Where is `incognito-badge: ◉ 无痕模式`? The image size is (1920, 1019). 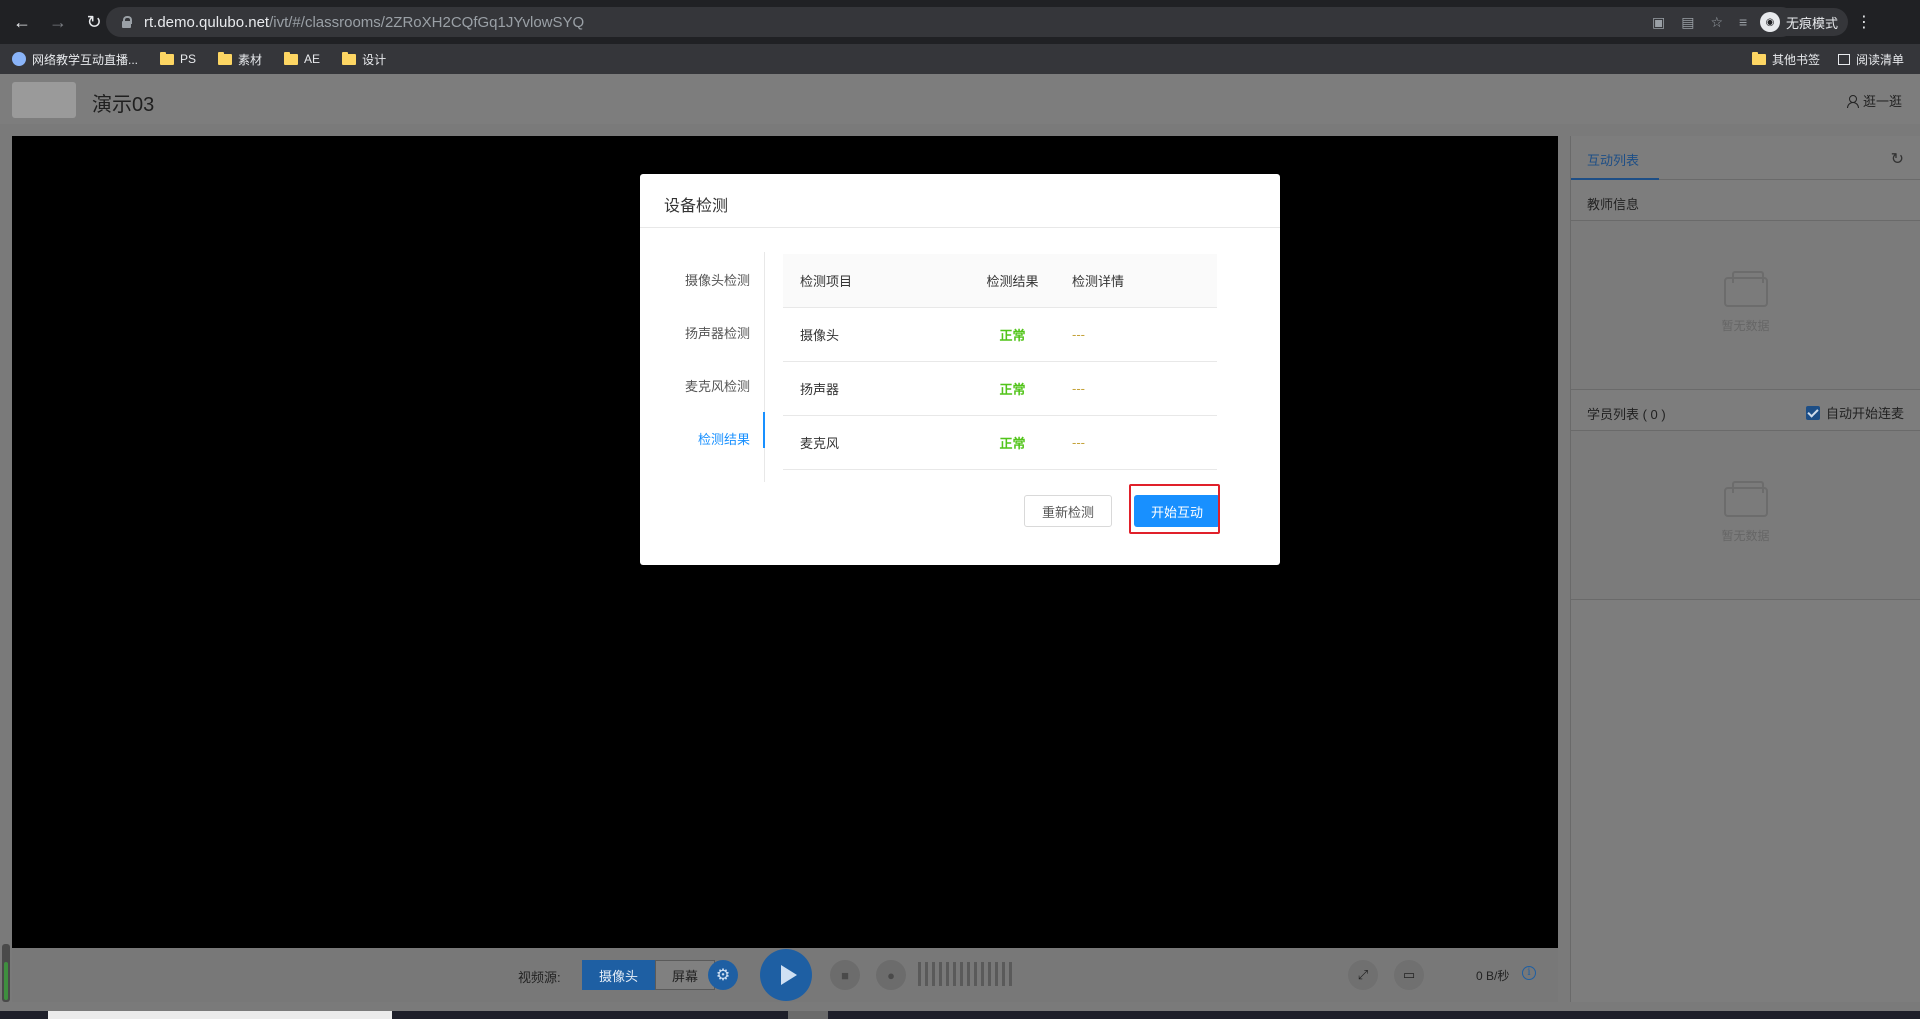
incognito-badge: ◉ 无痕模式 is located at coordinates (1802, 22).